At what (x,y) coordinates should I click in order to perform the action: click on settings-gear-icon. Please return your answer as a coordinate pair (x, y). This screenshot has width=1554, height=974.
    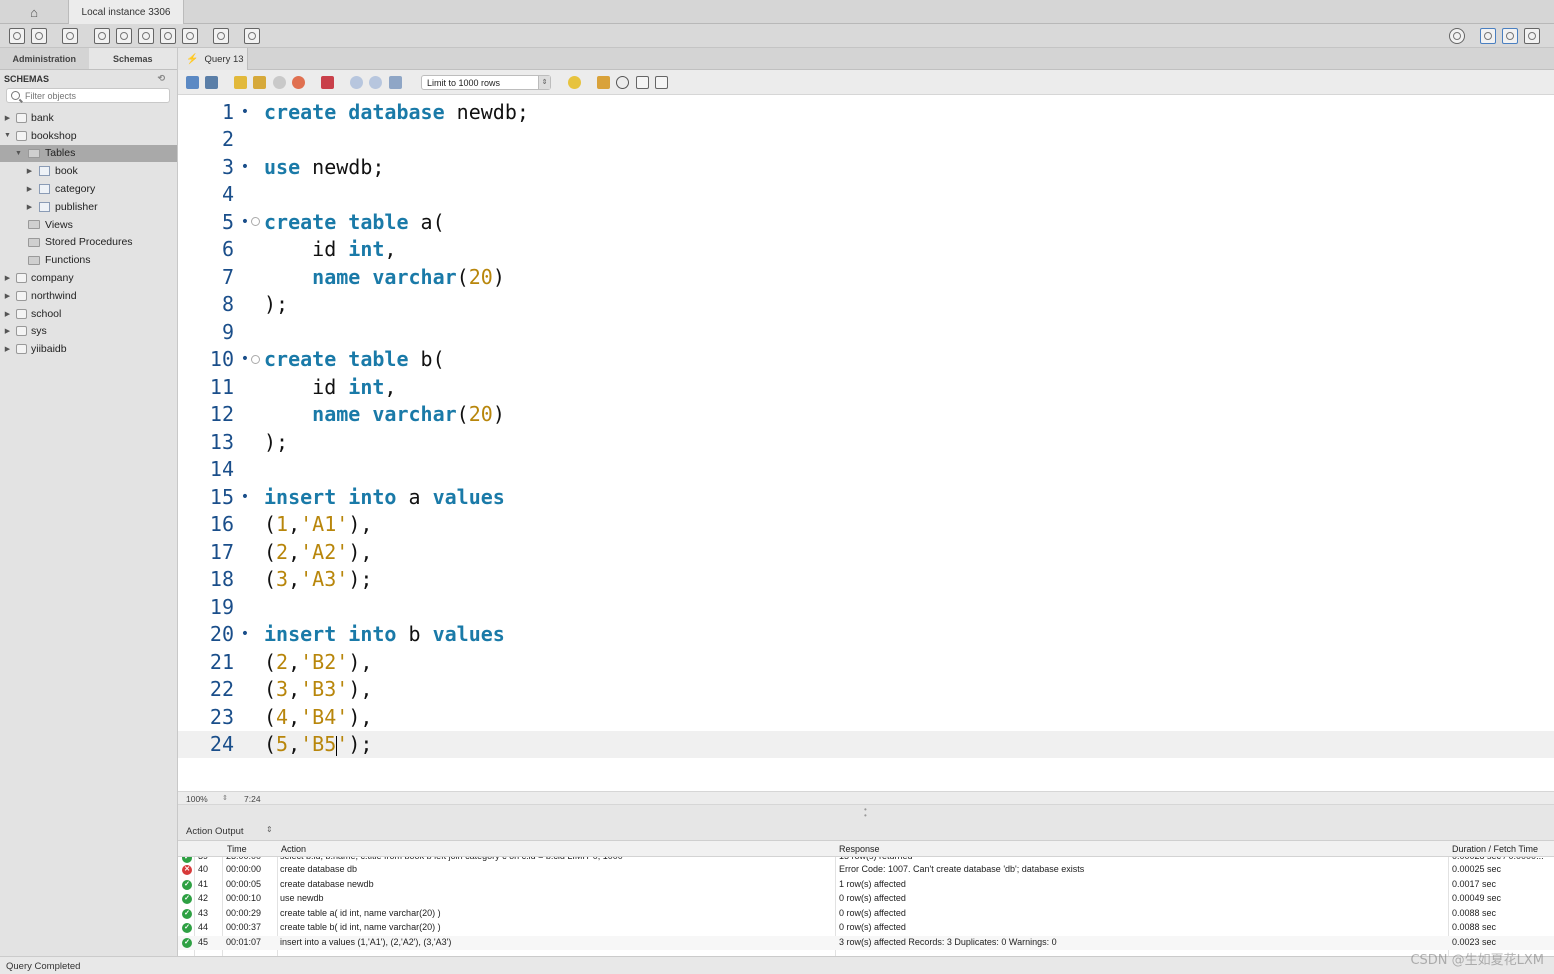
    Looking at the image, I should click on (1457, 36).